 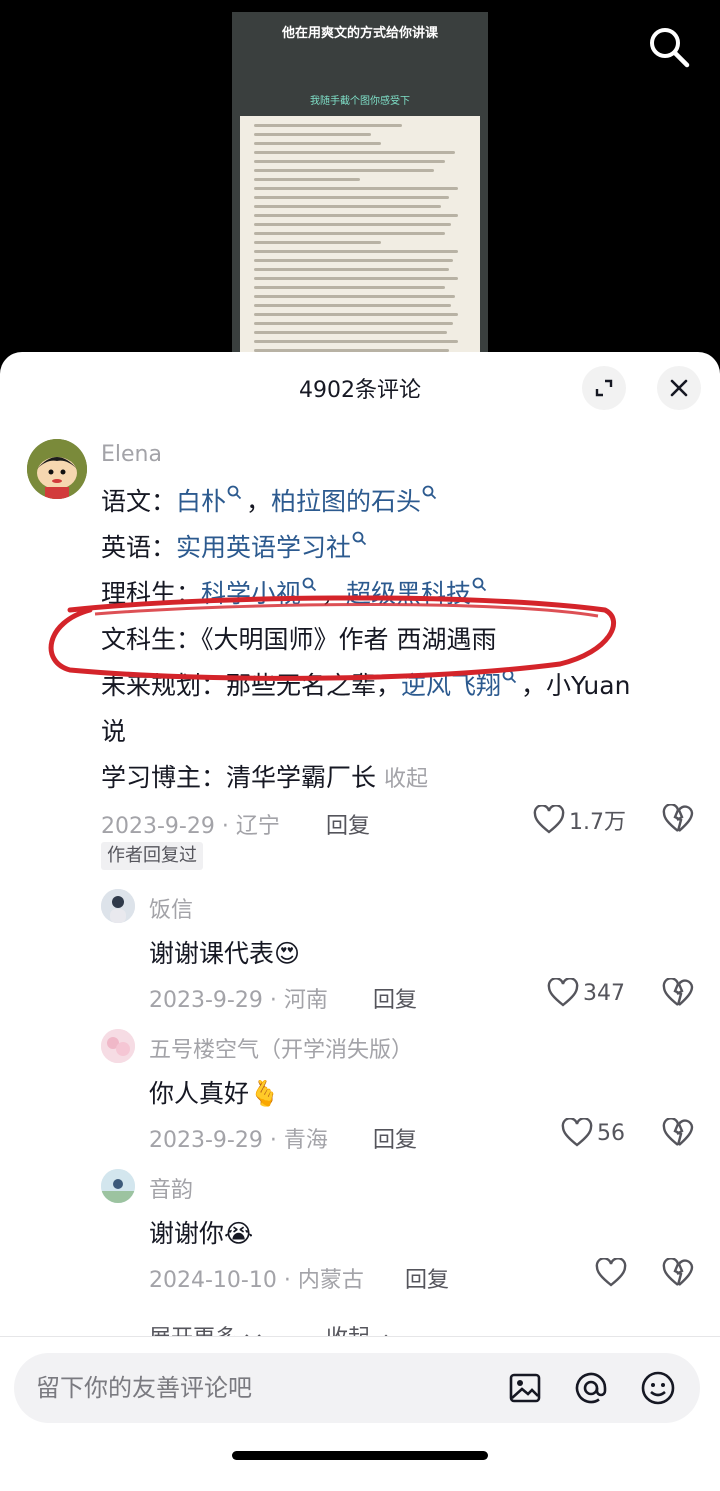 I want to click on comment-line: 理科生：科学小视 ，超级黑科技, so click(x=296, y=592).